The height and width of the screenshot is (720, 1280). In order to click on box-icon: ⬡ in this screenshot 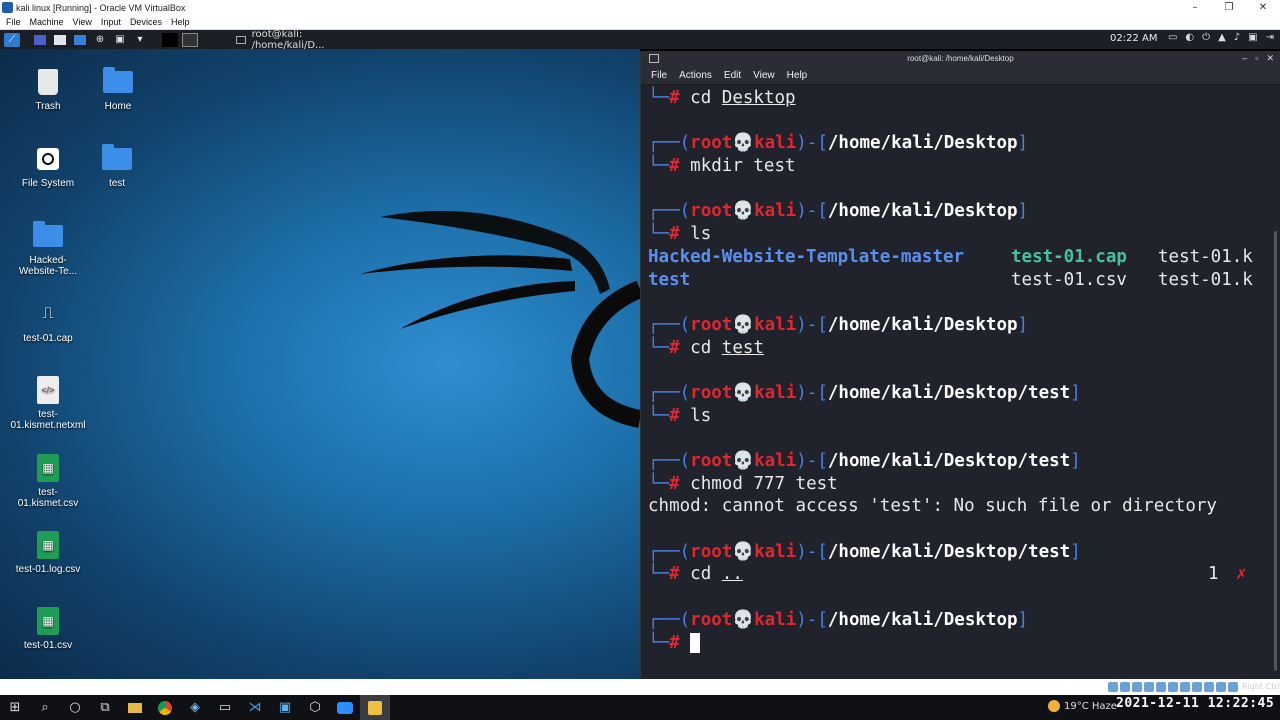, I will do `click(315, 707)`.